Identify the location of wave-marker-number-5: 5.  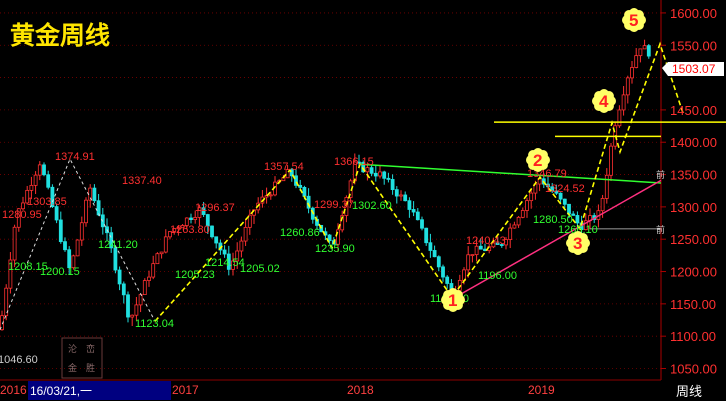
(633, 20).